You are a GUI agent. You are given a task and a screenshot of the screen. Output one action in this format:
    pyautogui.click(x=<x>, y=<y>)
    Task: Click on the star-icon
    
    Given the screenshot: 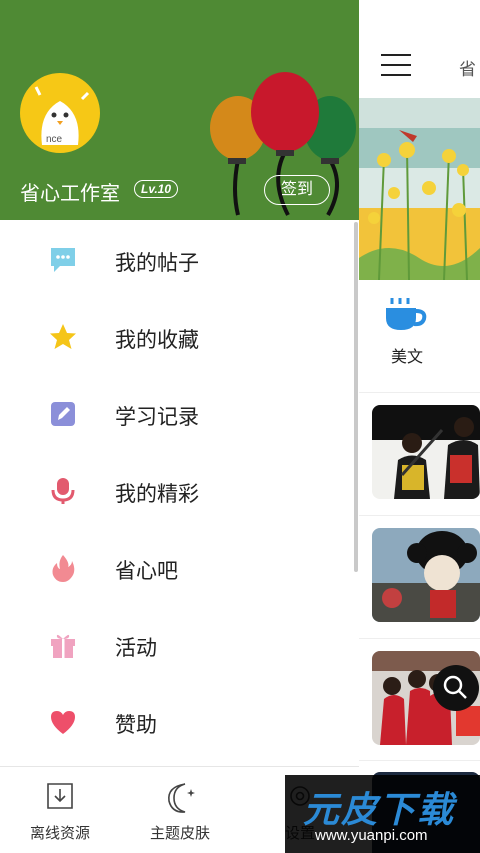 What is the action you would take?
    pyautogui.click(x=63, y=336)
    